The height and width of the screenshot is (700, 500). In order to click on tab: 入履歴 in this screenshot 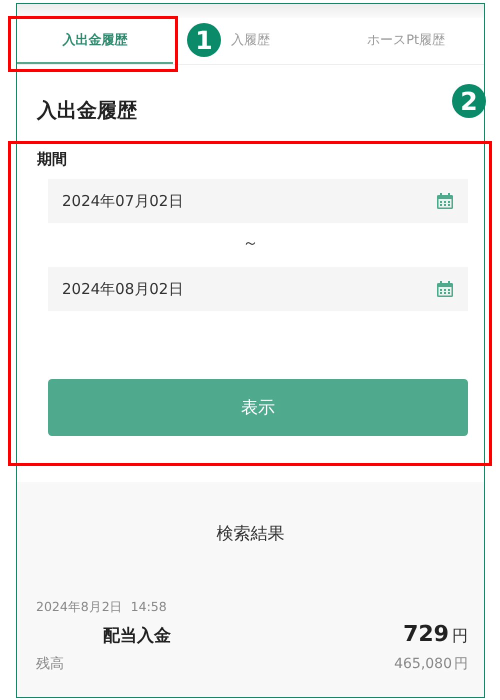, I will do `click(250, 40)`.